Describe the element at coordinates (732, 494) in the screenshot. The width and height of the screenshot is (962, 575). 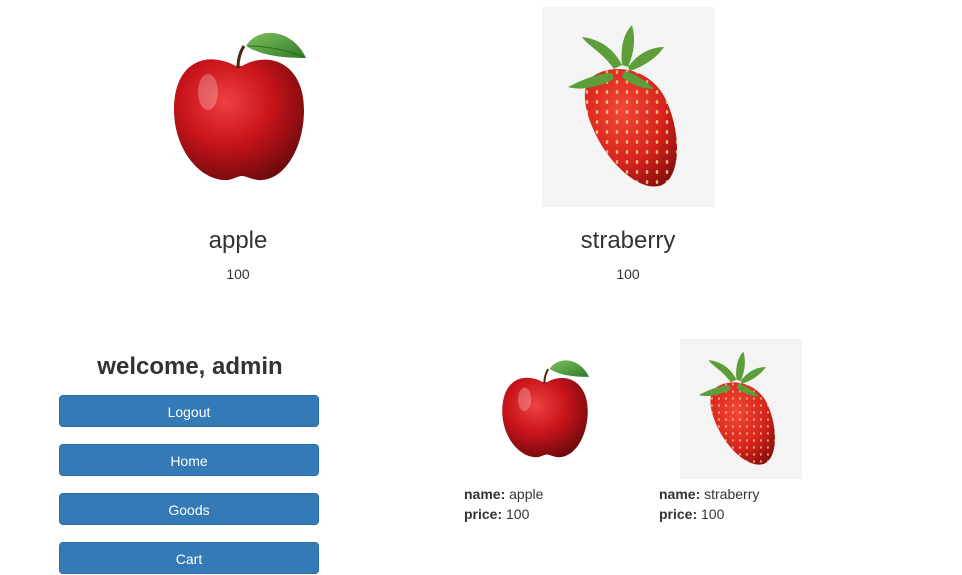
I see `item-name-value: straberry` at that location.